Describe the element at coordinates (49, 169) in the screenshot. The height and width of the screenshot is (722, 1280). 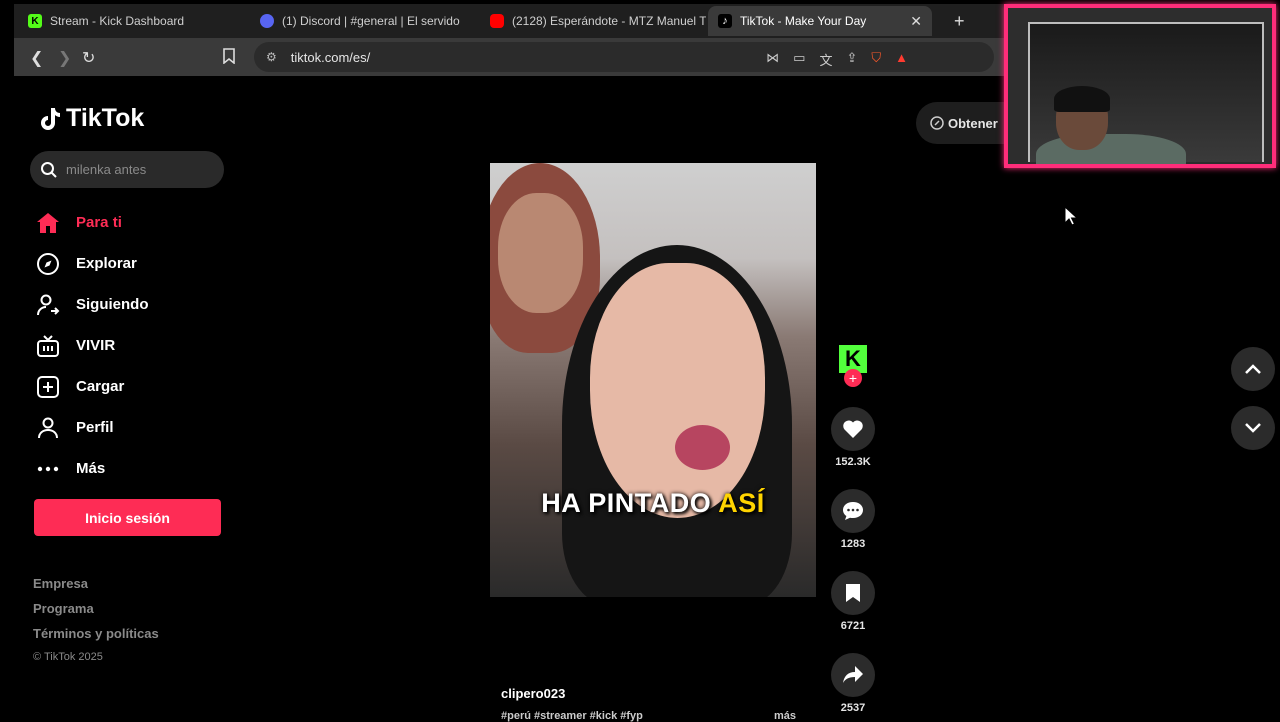
I see `search-icon` at that location.